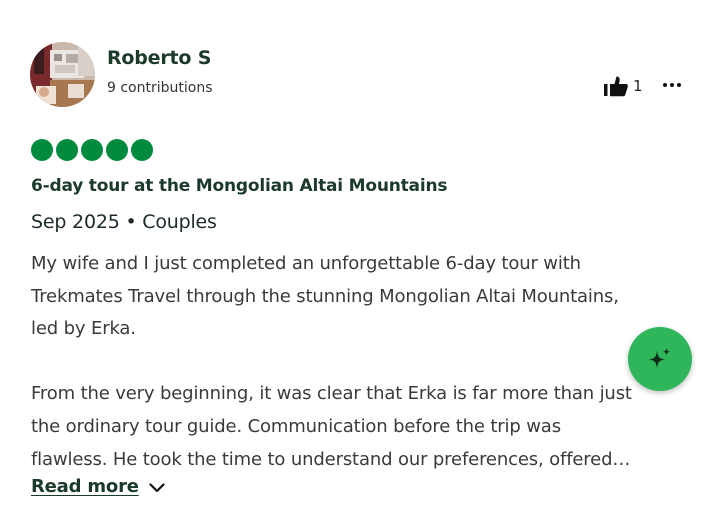 The height and width of the screenshot is (508, 708). What do you see at coordinates (616, 86) in the screenshot?
I see `thumbs-up-icon` at bounding box center [616, 86].